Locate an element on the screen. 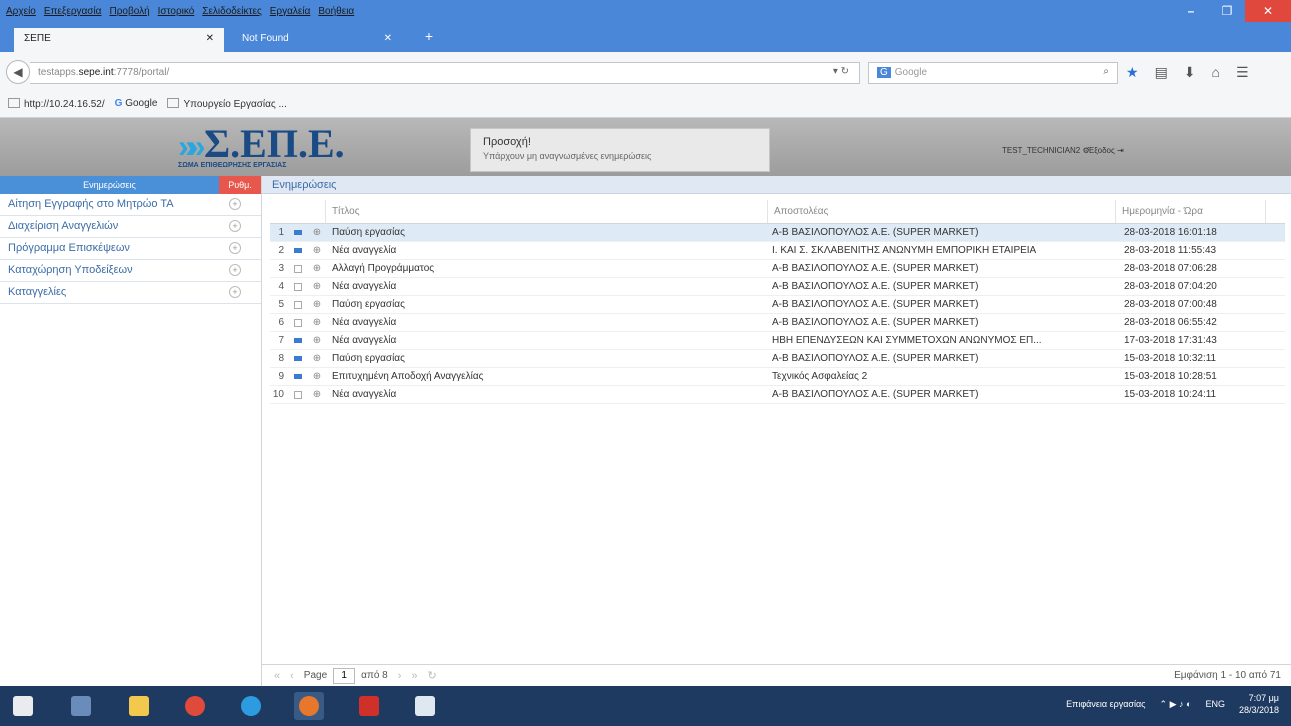 The height and width of the screenshot is (726, 1291). taskbar-firefox is located at coordinates (309, 706).